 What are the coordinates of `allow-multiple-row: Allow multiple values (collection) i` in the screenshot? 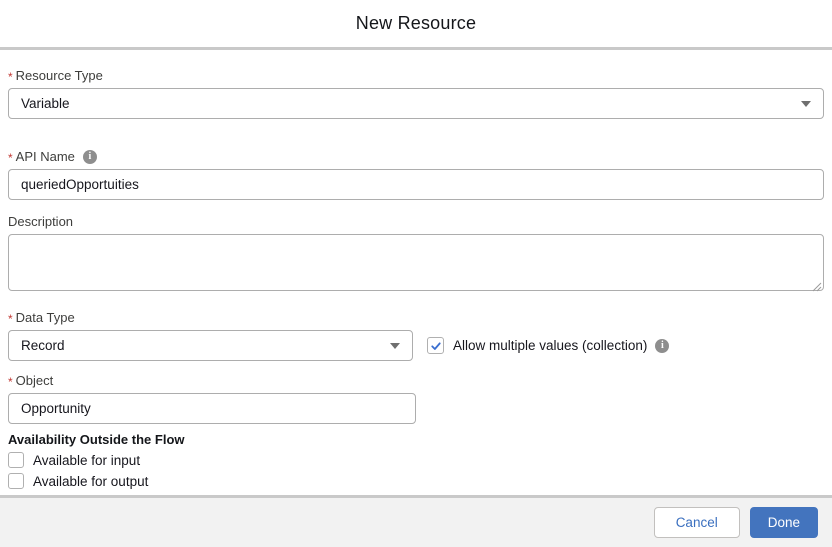 It's located at (548, 345).